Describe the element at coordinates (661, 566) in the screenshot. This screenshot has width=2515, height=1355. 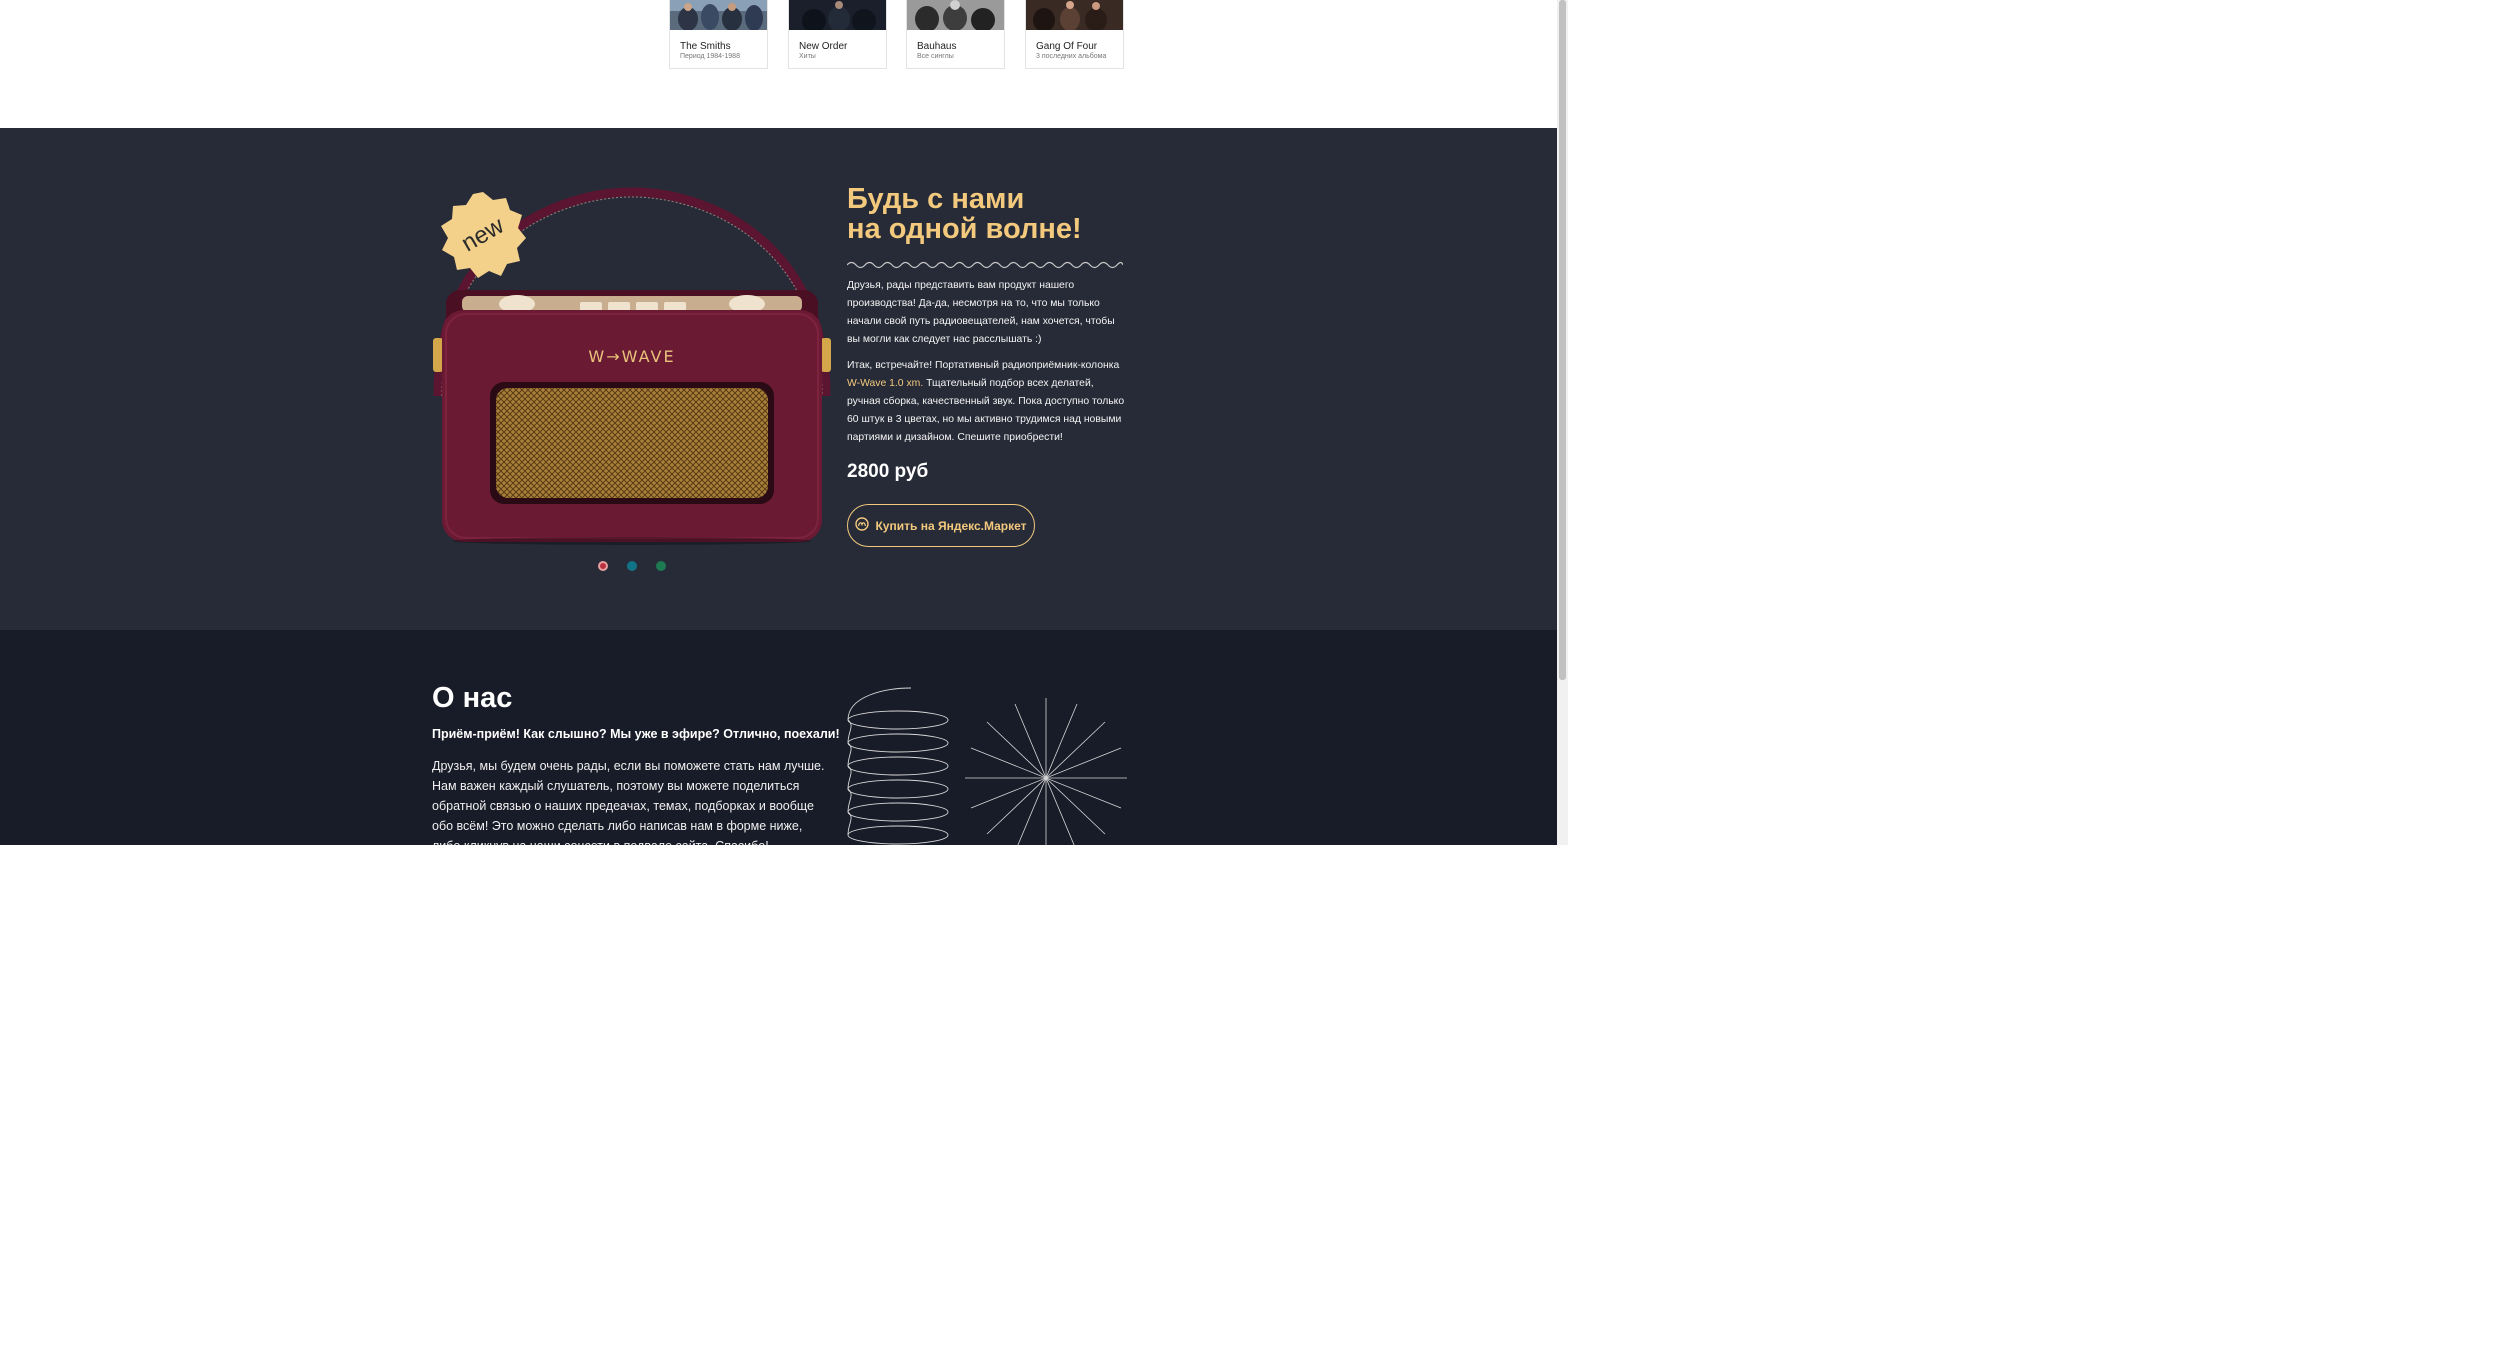
I see `color-option-green` at that location.